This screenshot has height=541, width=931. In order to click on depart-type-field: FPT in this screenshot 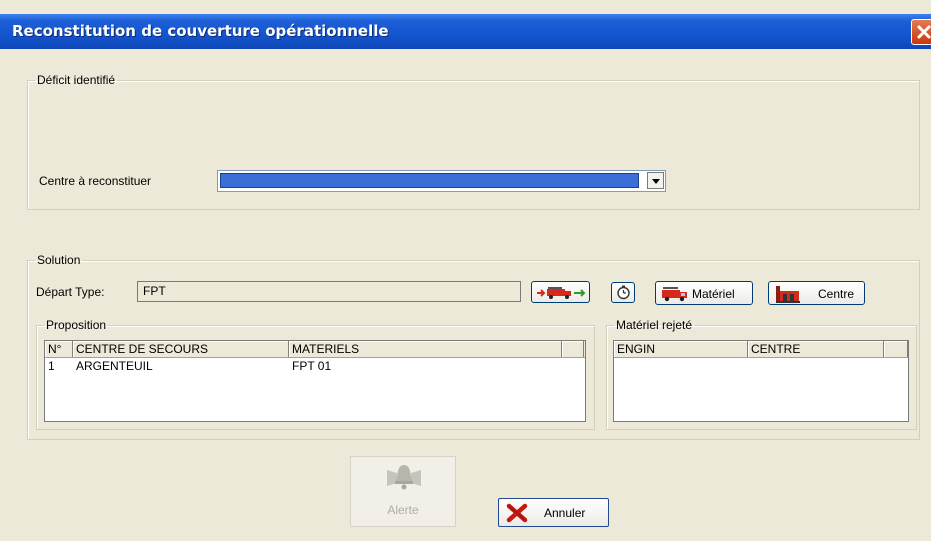, I will do `click(329, 291)`.